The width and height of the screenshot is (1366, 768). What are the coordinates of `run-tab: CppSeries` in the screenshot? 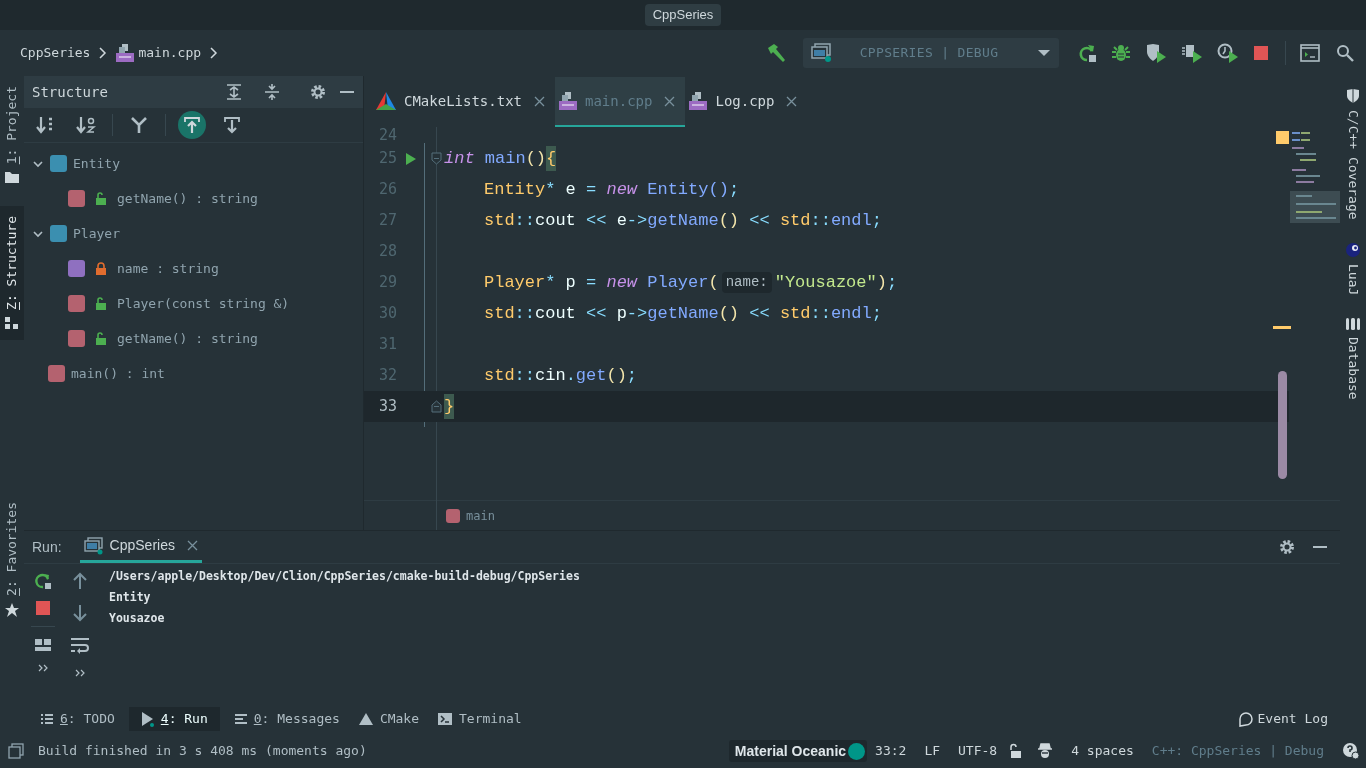 It's located at (140, 547).